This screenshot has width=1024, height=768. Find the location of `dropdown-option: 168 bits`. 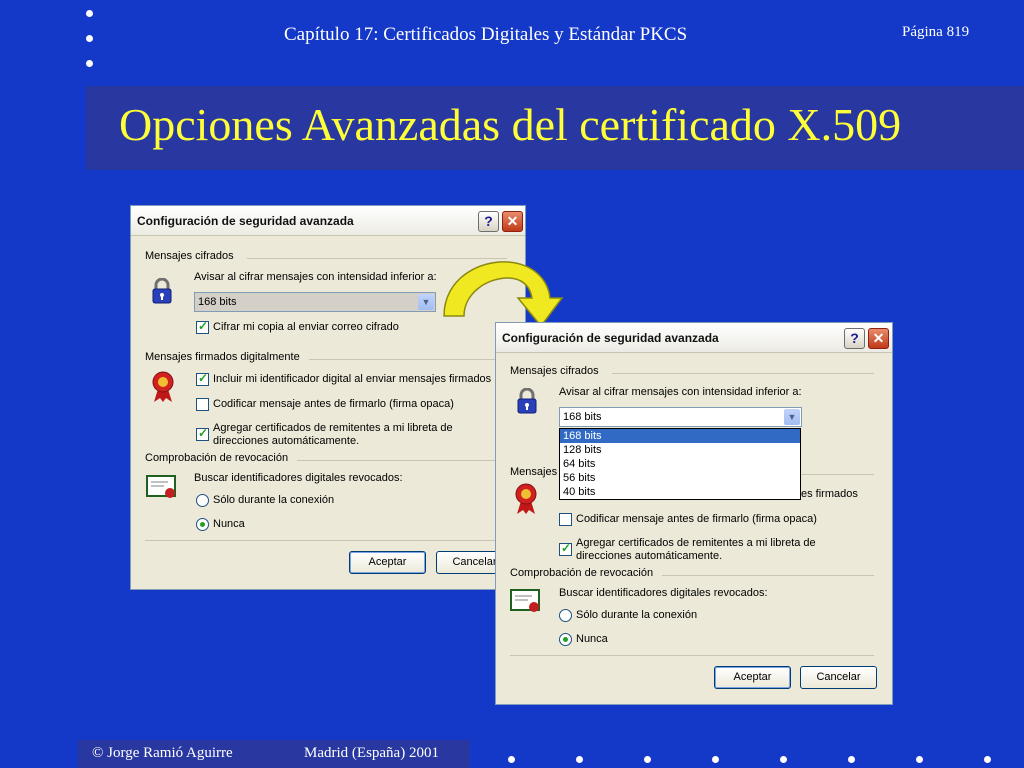

dropdown-option: 168 bits is located at coordinates (680, 436).